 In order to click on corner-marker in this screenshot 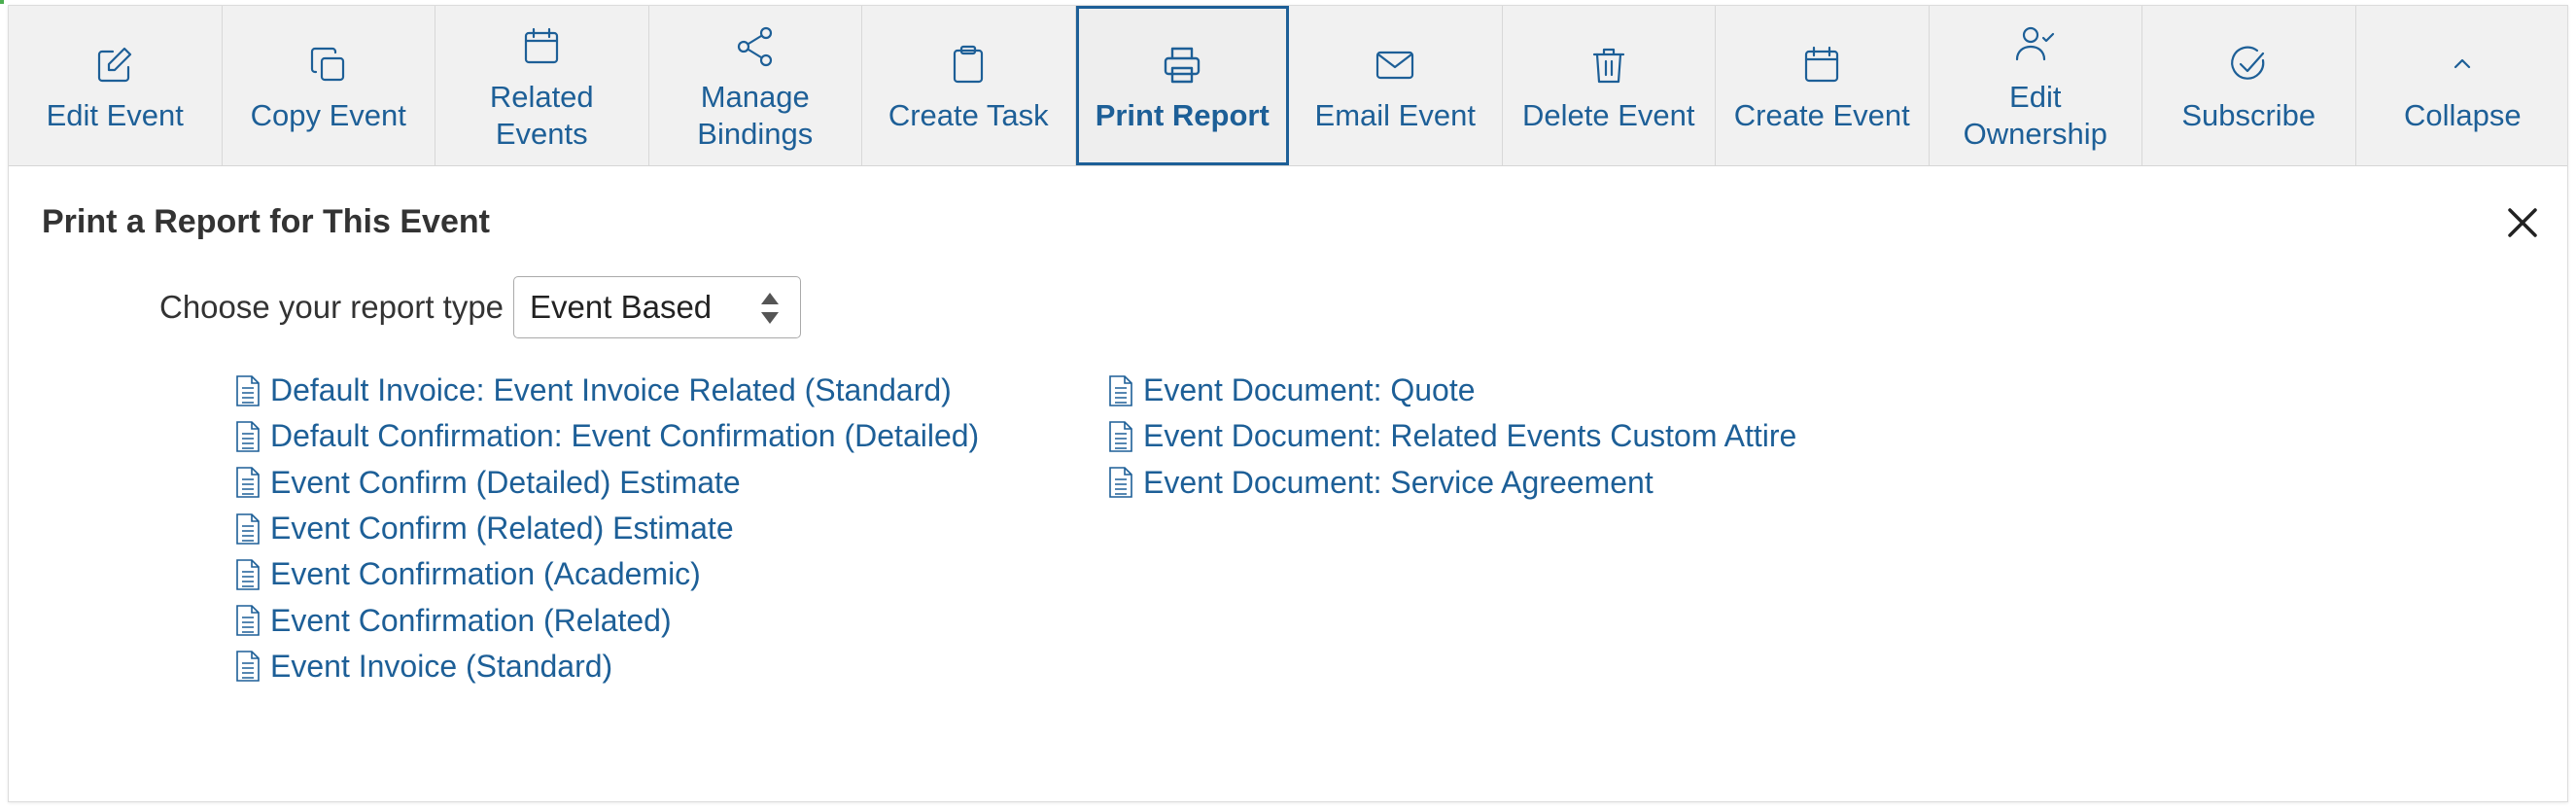, I will do `click(2, 2)`.